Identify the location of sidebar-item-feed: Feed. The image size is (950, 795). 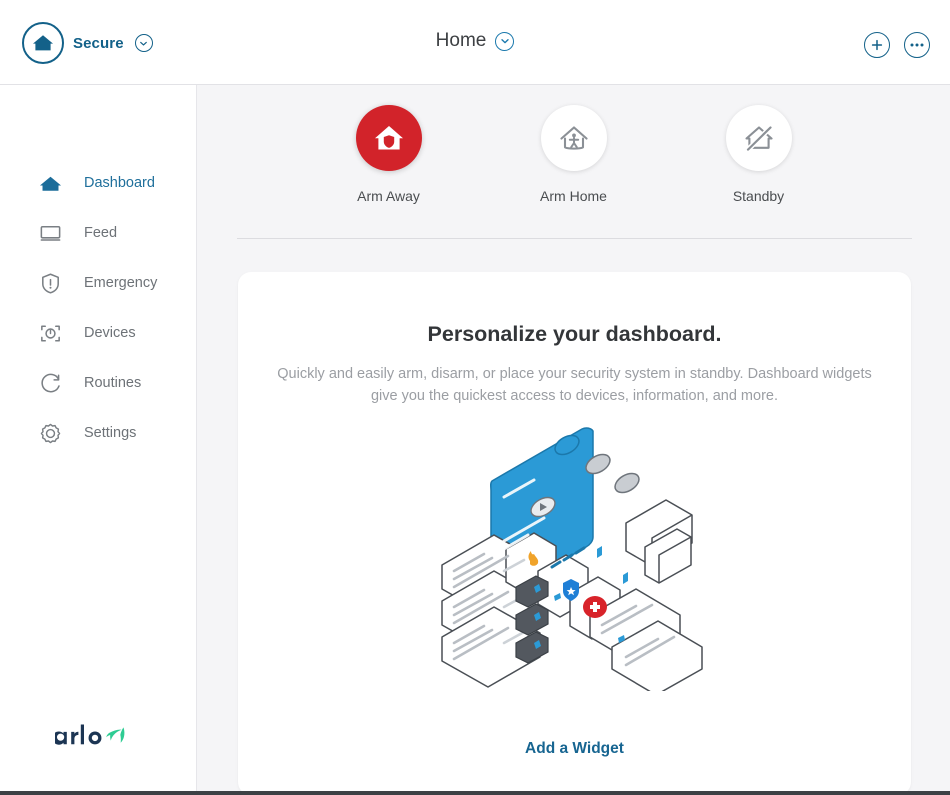
(98, 233).